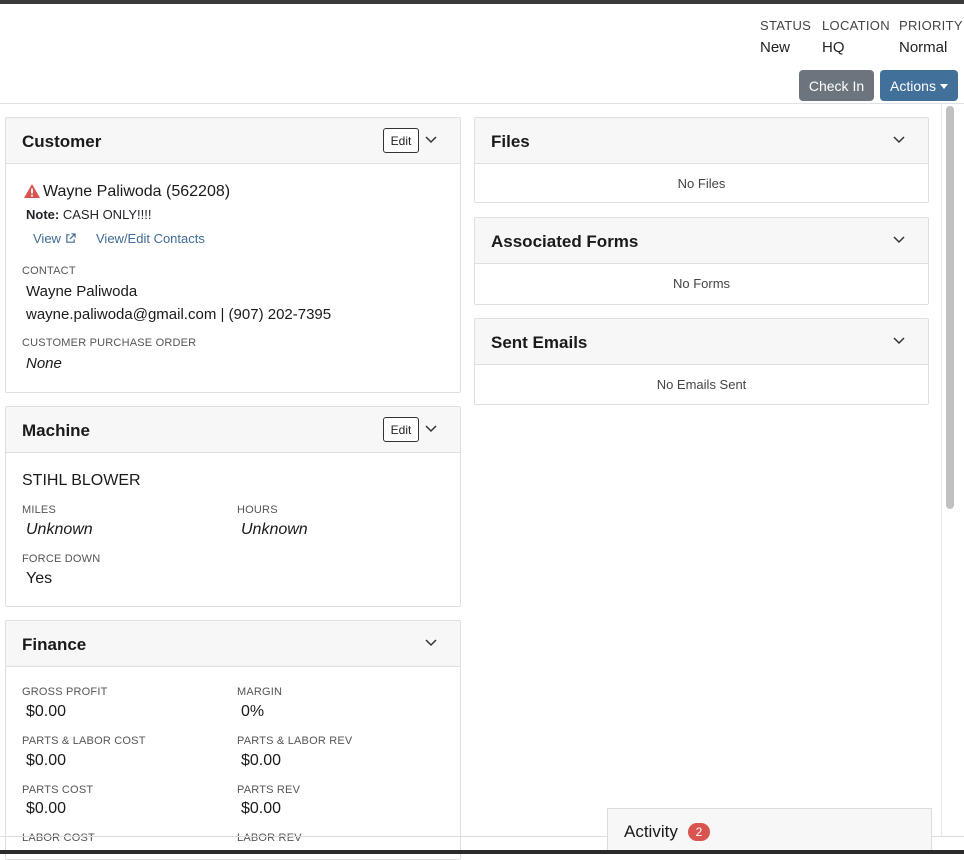  I want to click on actions-dropdown-button: Actions, so click(919, 85).